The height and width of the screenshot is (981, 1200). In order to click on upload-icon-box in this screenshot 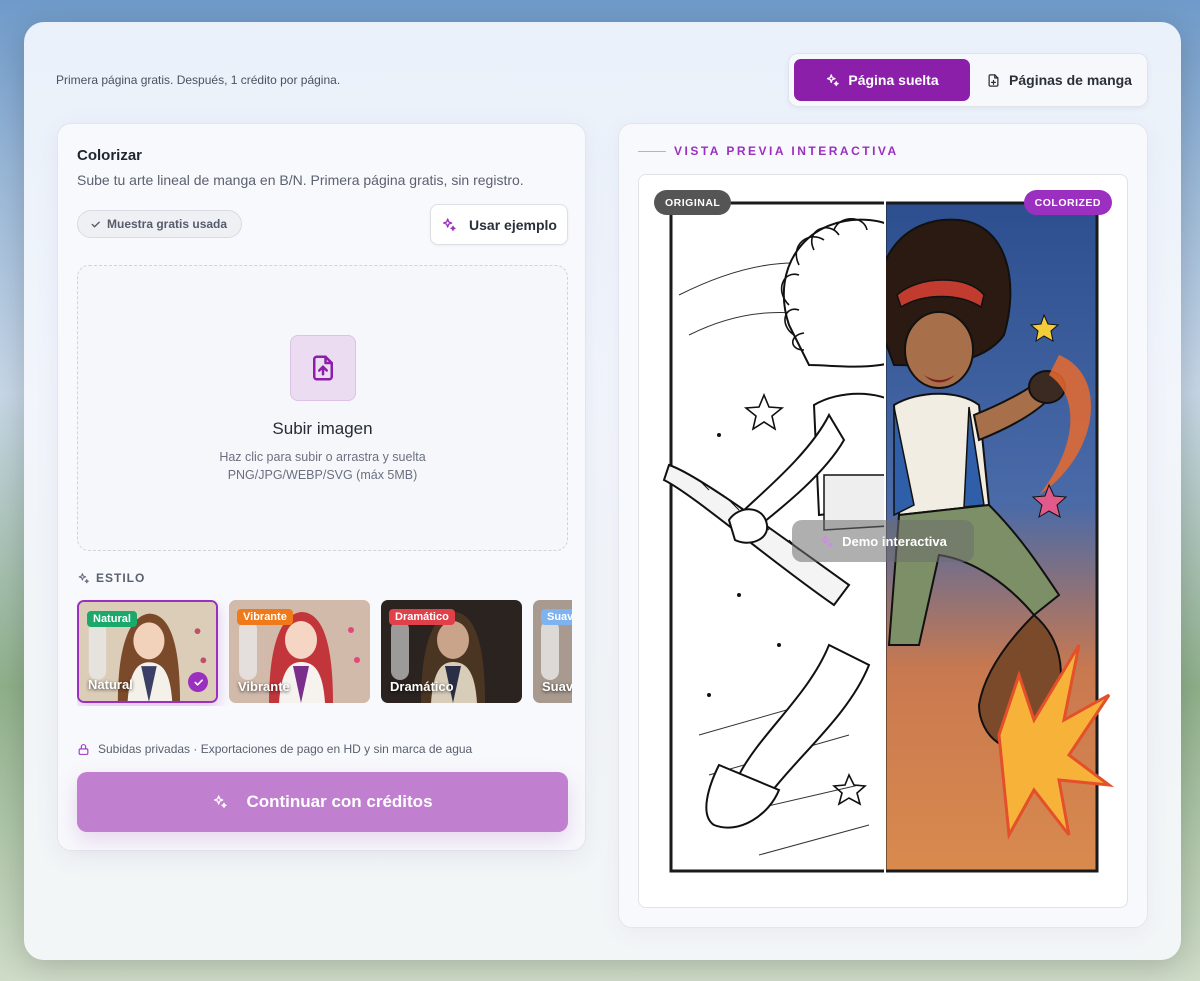, I will do `click(323, 368)`.